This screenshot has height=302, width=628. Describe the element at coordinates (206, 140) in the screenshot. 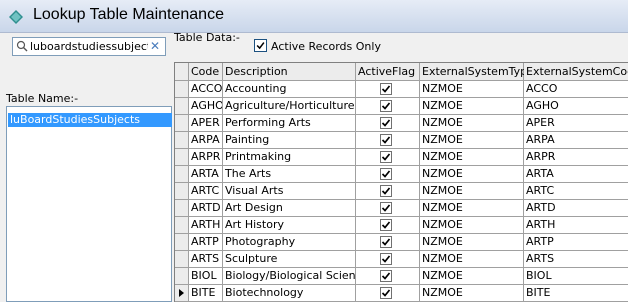

I see `cell-code: ARPA` at that location.